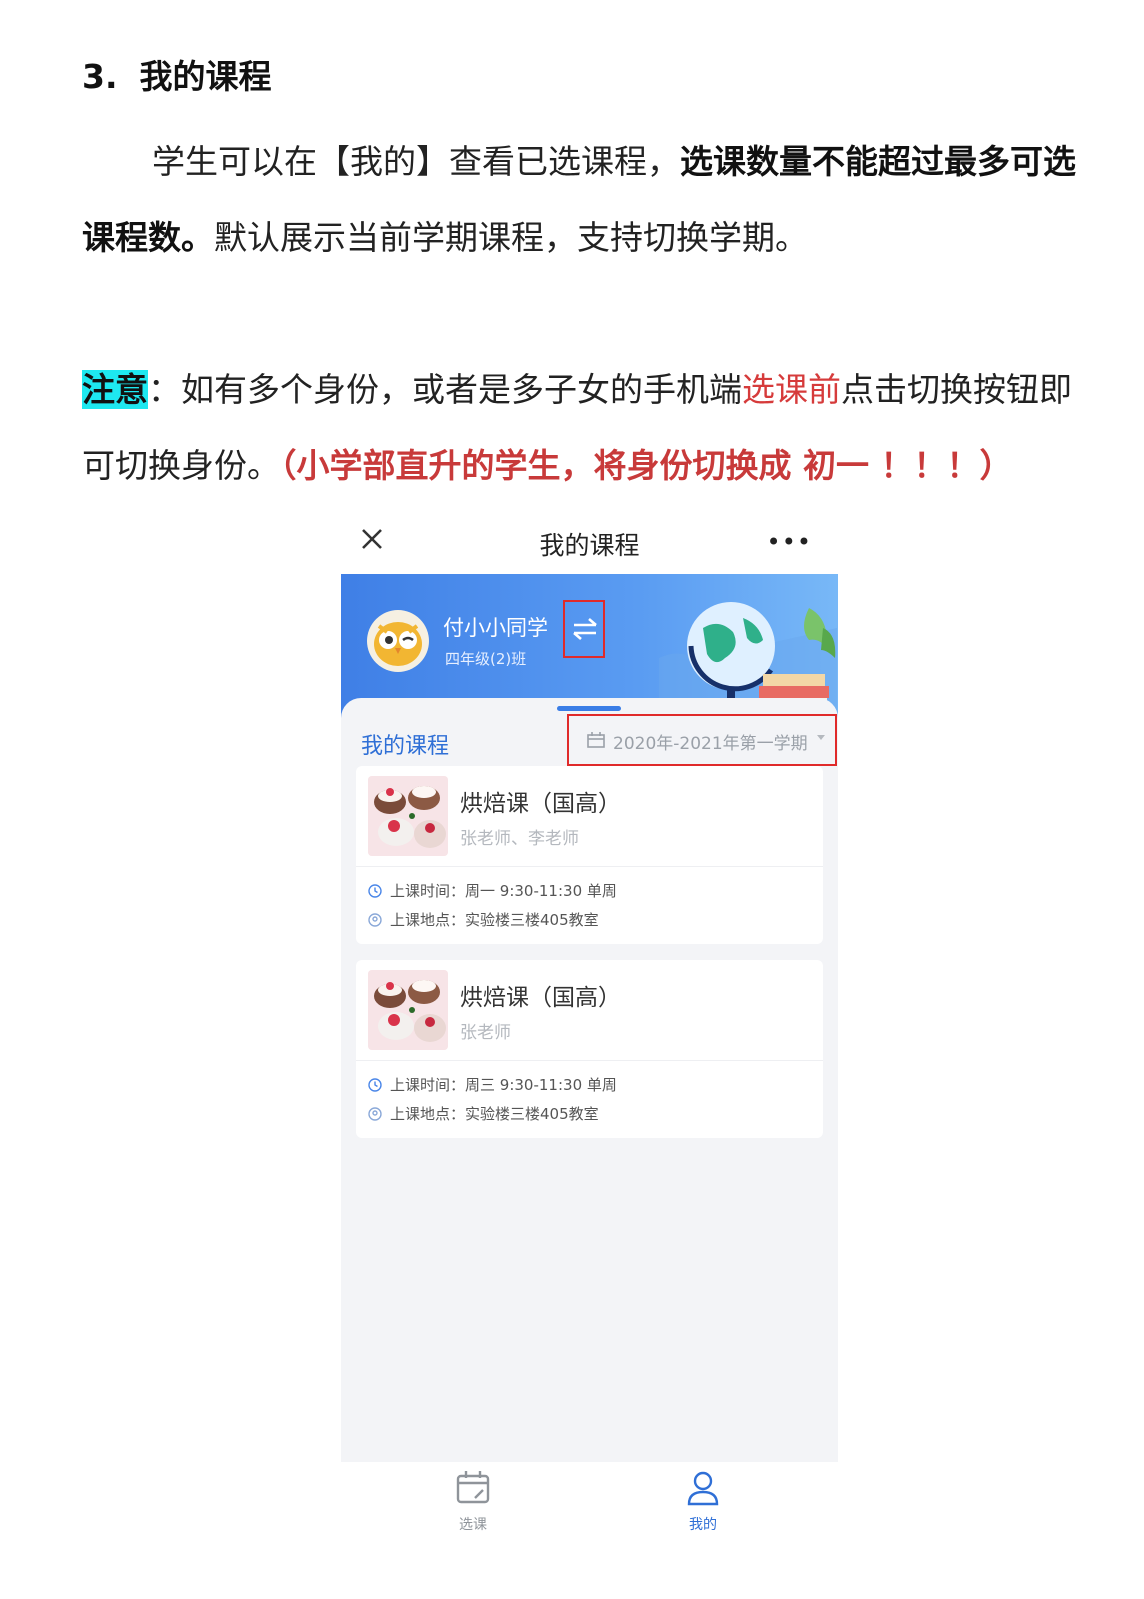  What do you see at coordinates (878, 161) in the screenshot?
I see `intro-bold-1: 选课数量不能超过最多可选` at bounding box center [878, 161].